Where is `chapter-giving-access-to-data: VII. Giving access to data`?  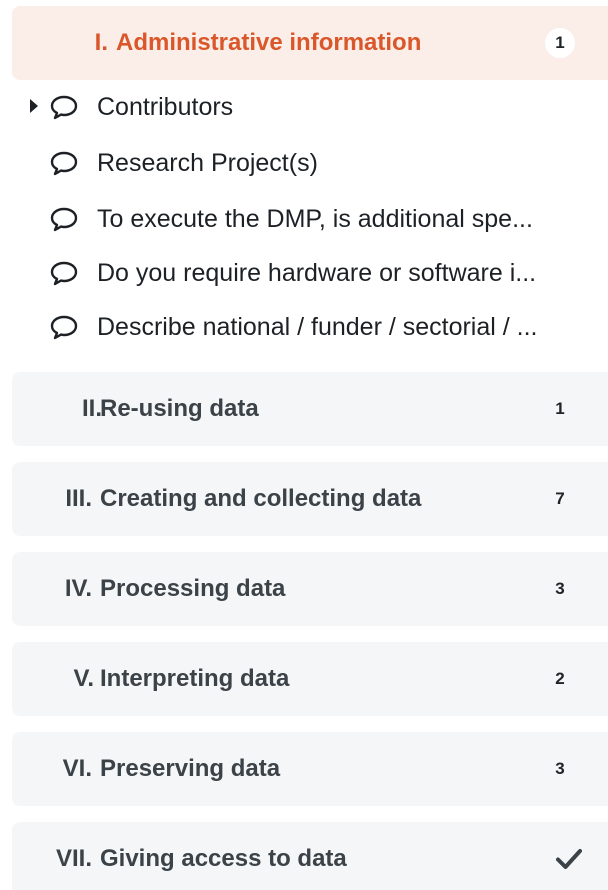 chapter-giving-access-to-data: VII. Giving access to data is located at coordinates (310, 856).